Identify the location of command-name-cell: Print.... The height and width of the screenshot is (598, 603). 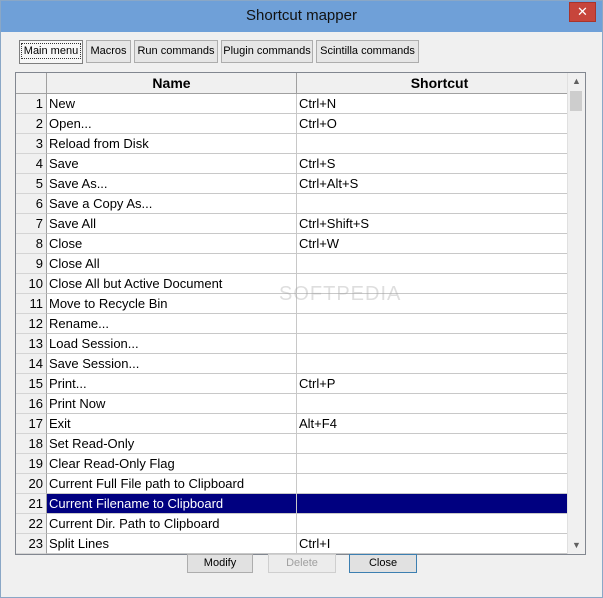
(172, 384).